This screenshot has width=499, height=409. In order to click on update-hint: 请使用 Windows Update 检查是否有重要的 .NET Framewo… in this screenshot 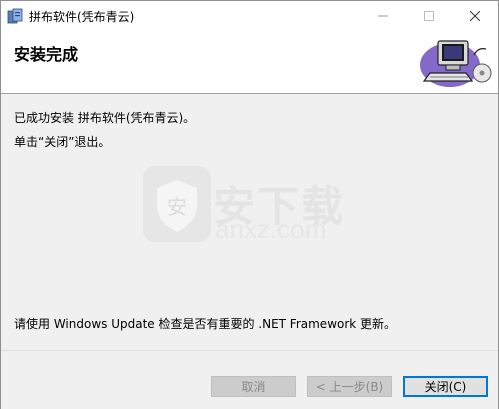, I will do `click(205, 324)`.